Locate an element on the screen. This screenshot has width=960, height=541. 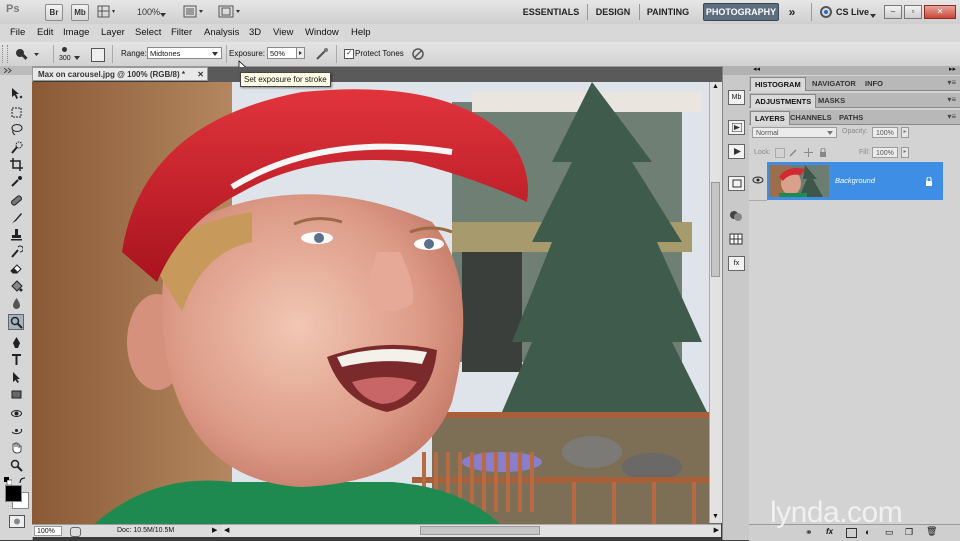
strip-header is located at coordinates (736, 70).